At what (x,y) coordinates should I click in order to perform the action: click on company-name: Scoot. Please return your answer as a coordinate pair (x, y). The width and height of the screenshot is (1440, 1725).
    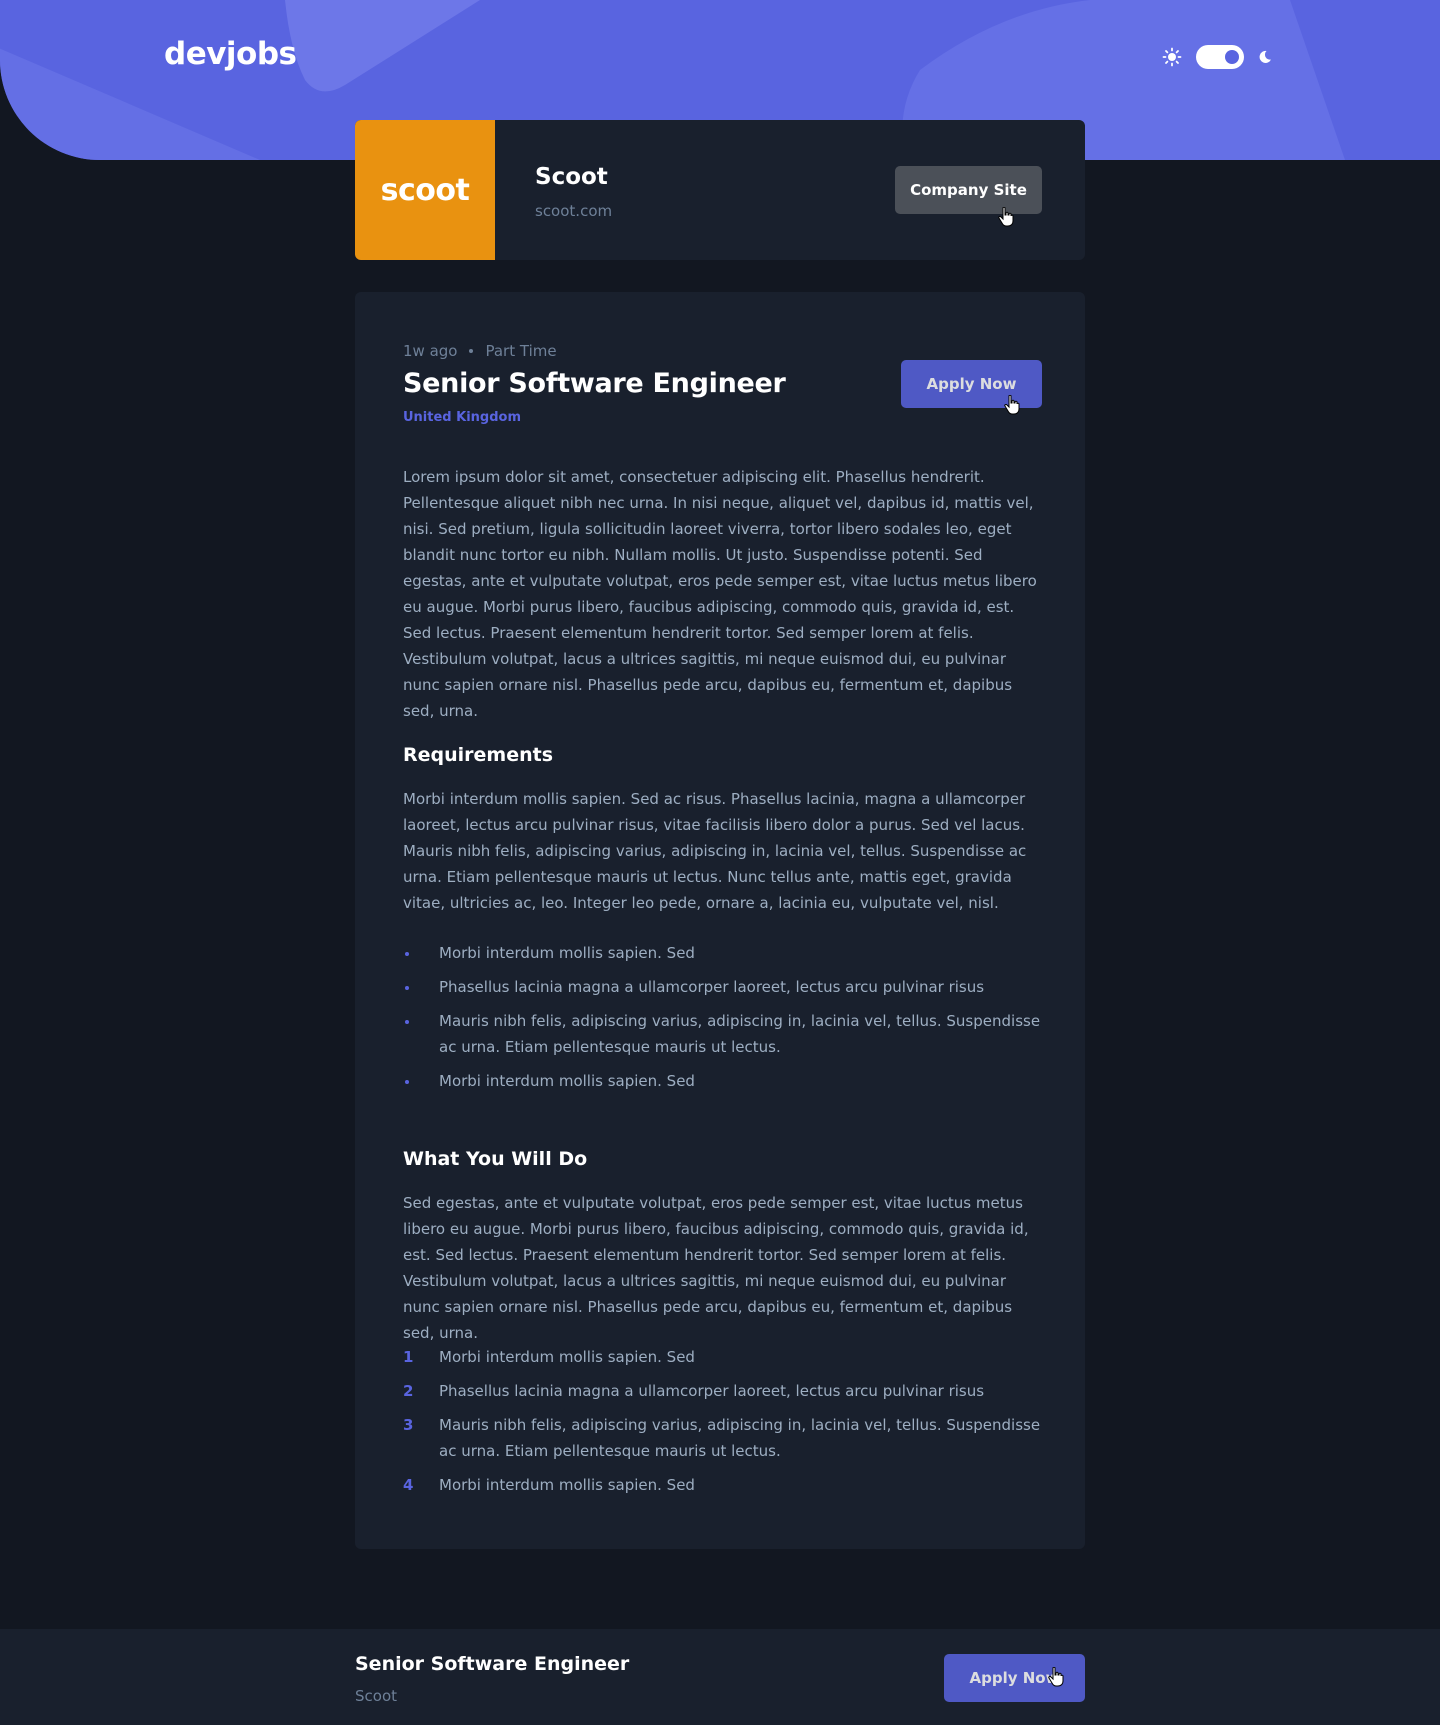
    Looking at the image, I should click on (571, 177).